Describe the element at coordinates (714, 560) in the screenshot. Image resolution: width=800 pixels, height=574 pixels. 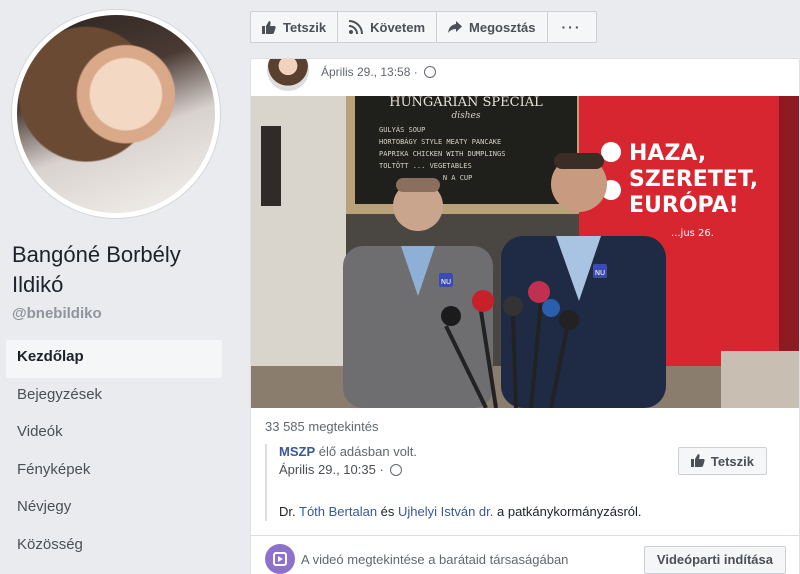
I see `start-watch-party-button: Videóparti indítása` at that location.